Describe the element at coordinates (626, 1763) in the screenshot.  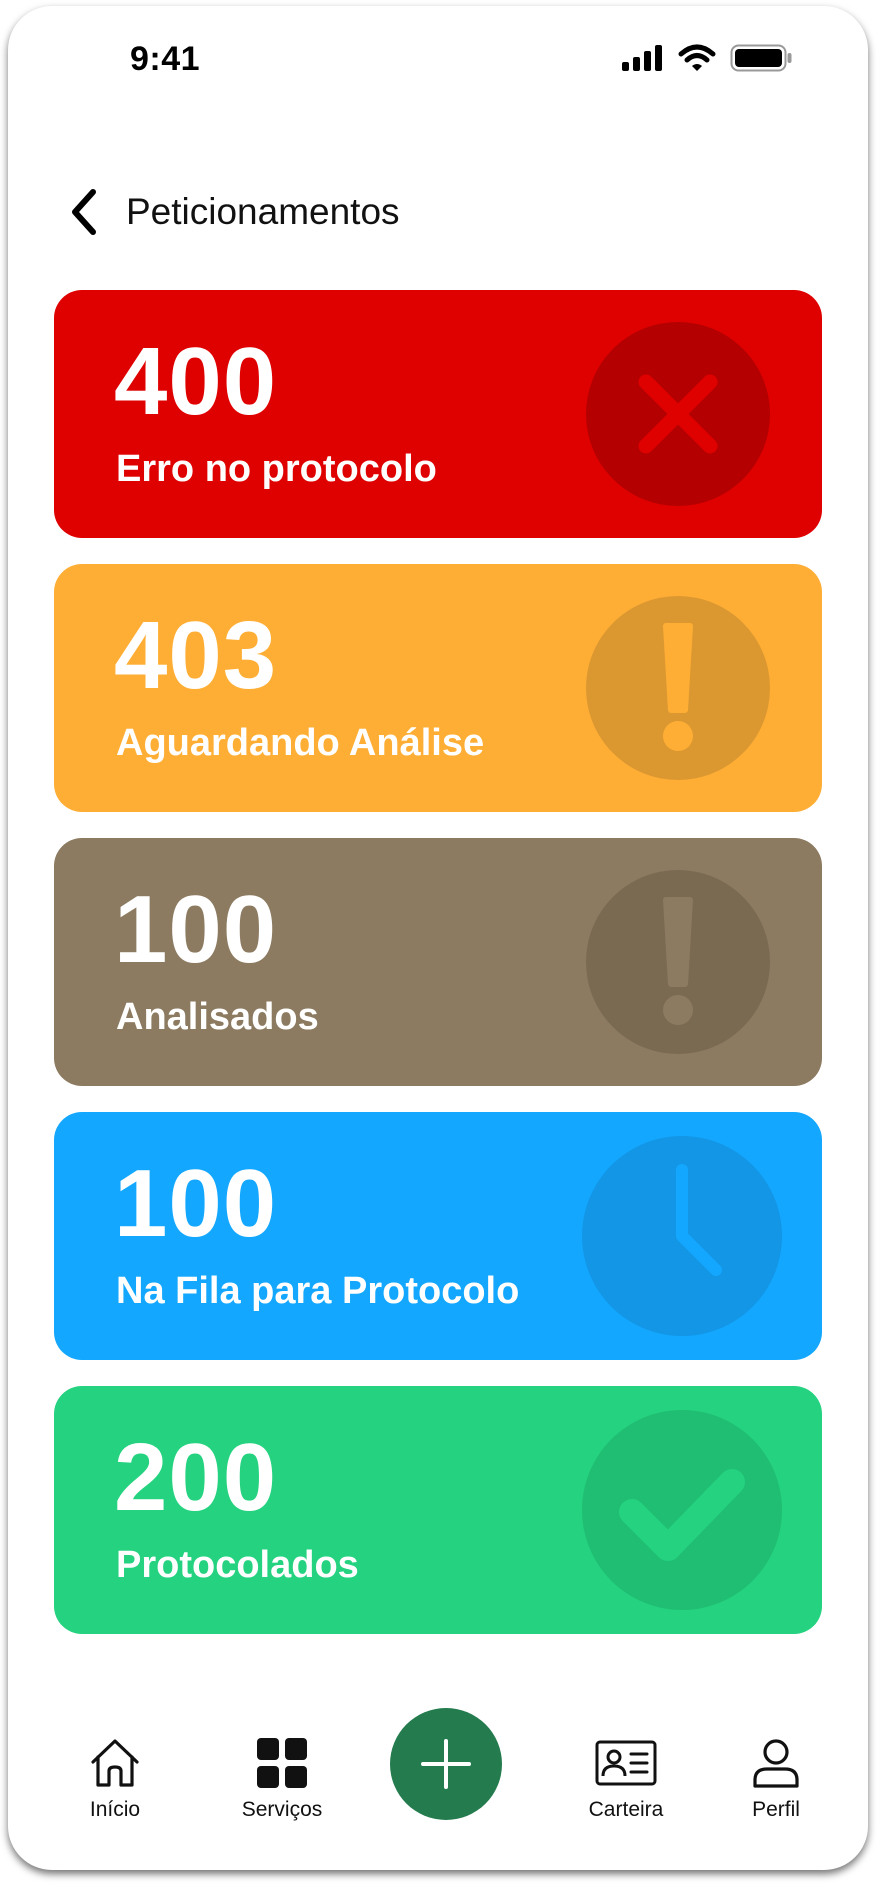
I see `id-card-icon` at that location.